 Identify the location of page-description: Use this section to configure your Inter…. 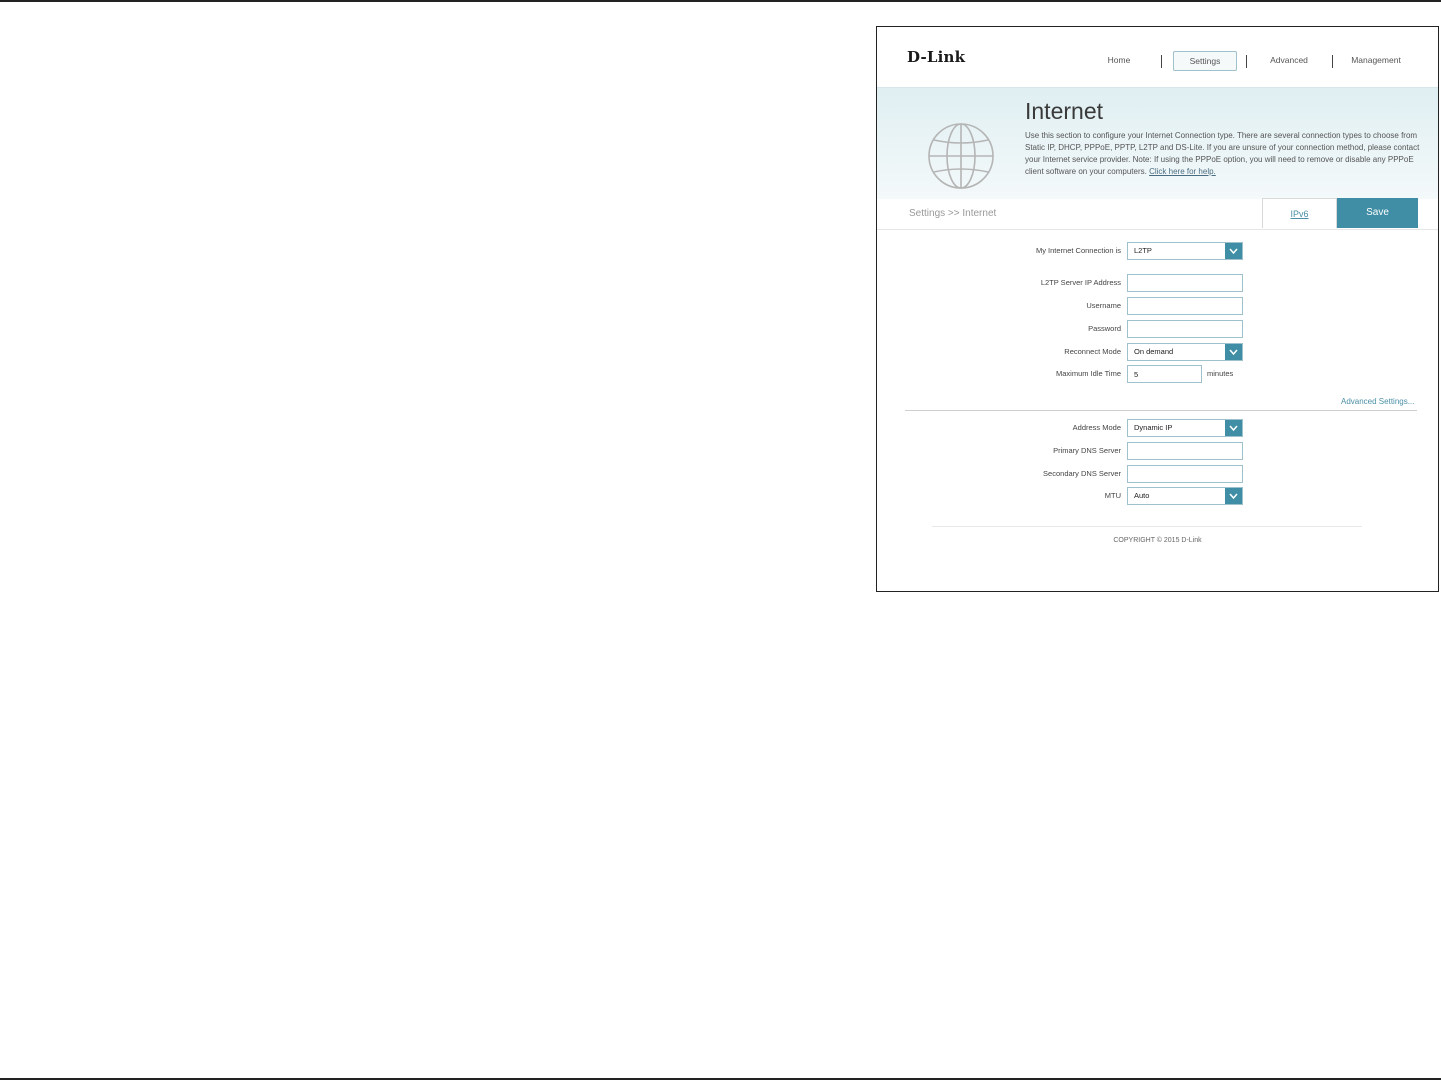
(1222, 154).